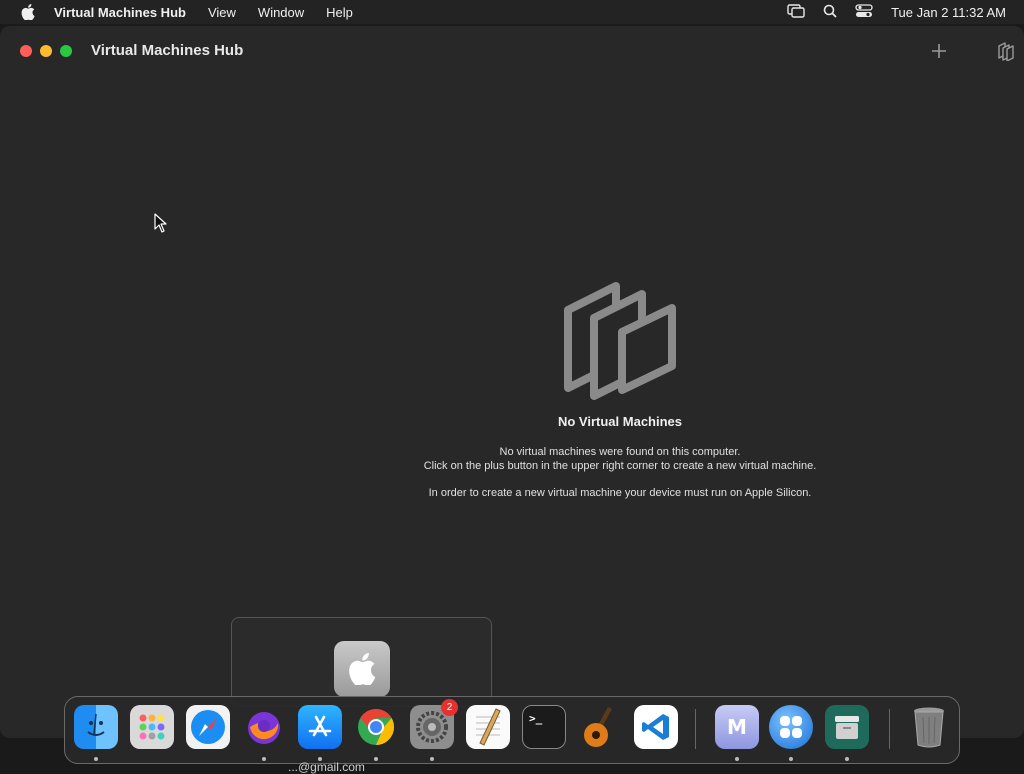  I want to click on stacked-vms-icon, so click(620, 341).